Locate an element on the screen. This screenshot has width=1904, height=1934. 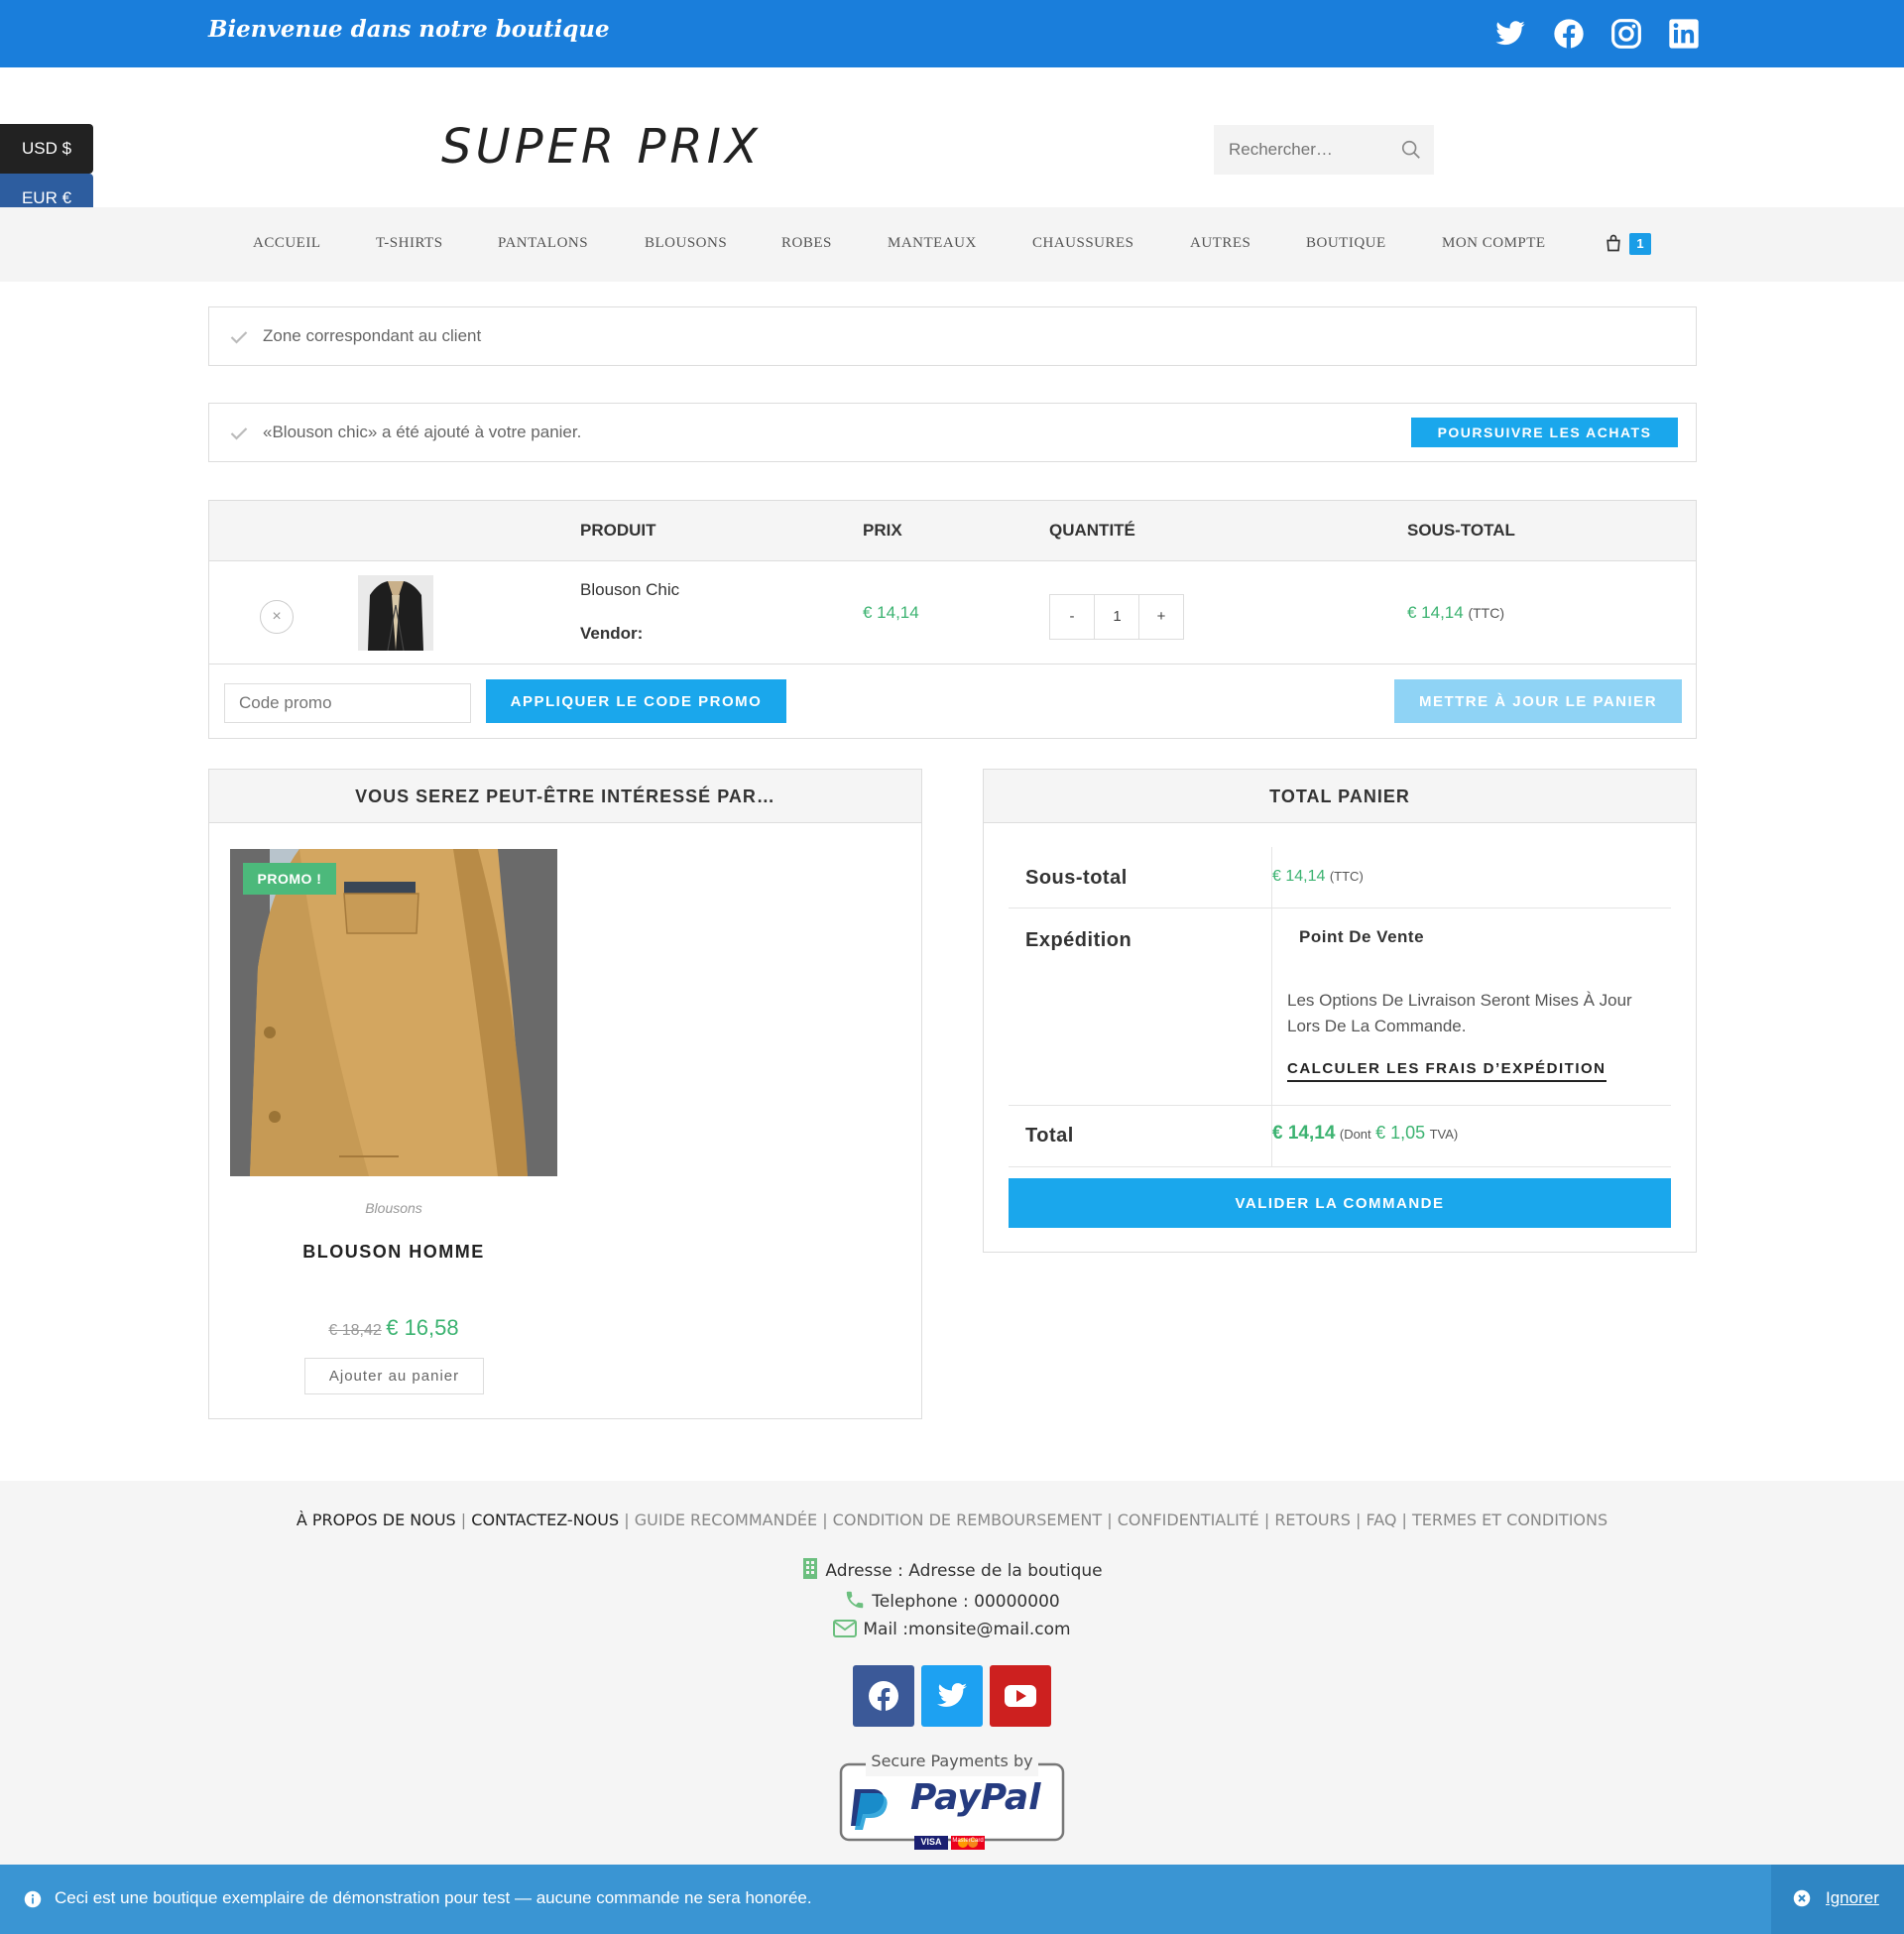
nav-item-accueil: ACCUEIL is located at coordinates (287, 243).